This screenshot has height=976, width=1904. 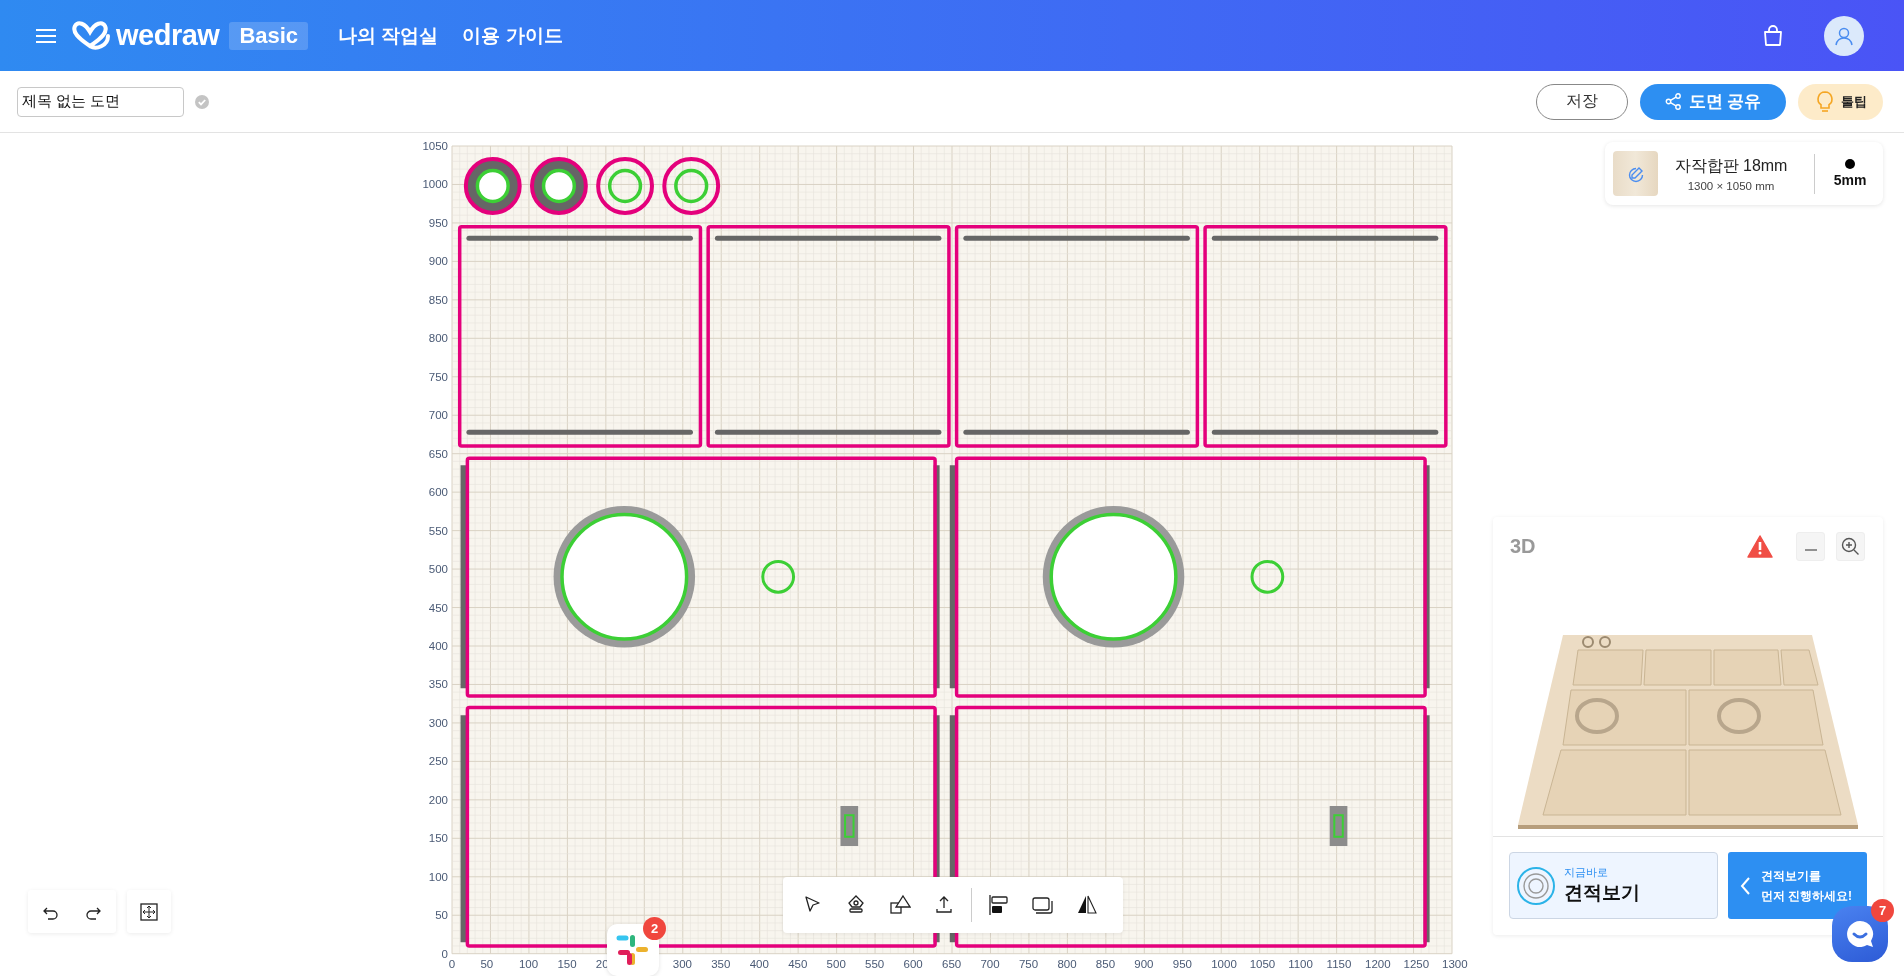 I want to click on quote-caption: 지금바로, so click(x=1586, y=872).